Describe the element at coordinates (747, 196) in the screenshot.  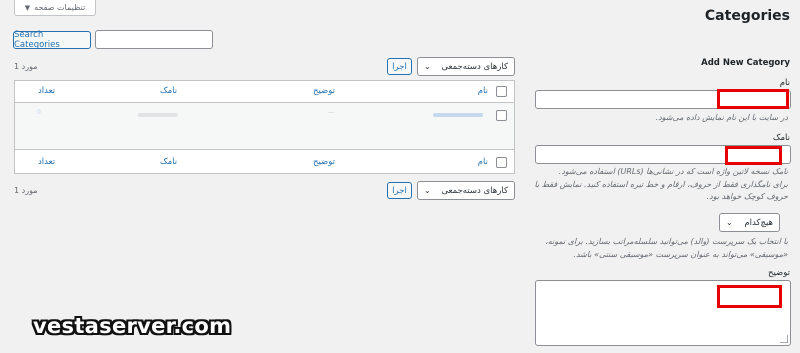
I see `slug-help-line-3: حروف کوچک خواهد بود.` at that location.